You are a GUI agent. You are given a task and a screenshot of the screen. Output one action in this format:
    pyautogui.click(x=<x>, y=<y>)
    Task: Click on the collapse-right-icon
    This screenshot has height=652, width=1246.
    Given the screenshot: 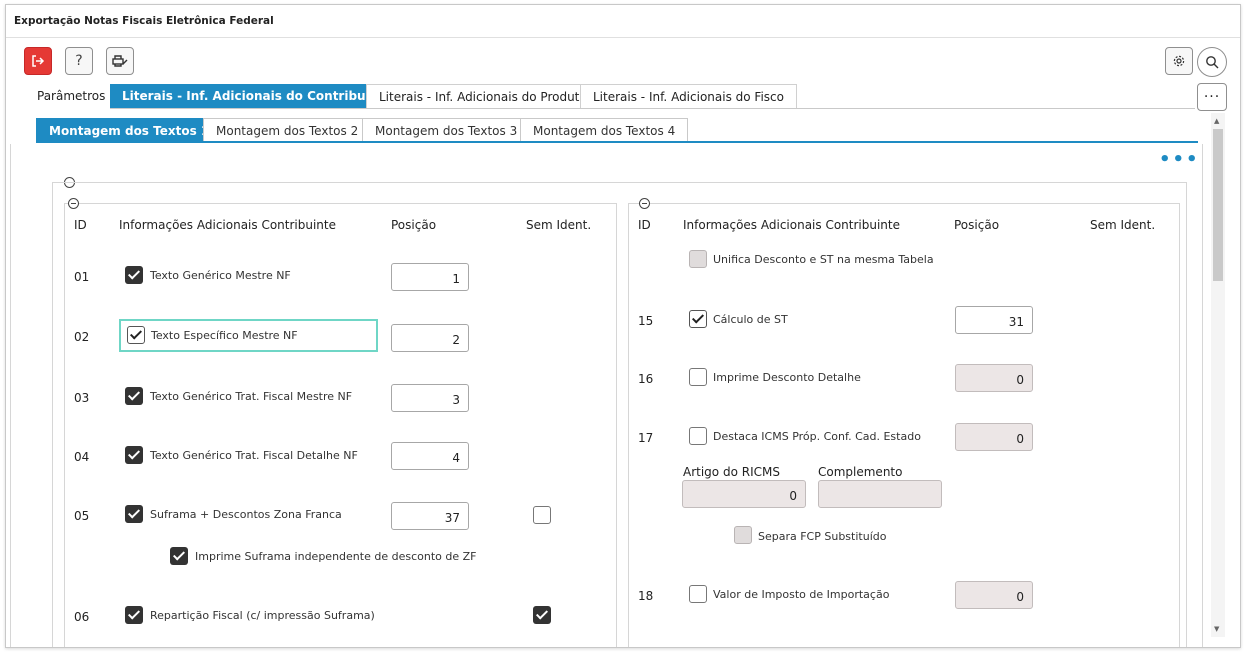 What is the action you would take?
    pyautogui.click(x=644, y=203)
    